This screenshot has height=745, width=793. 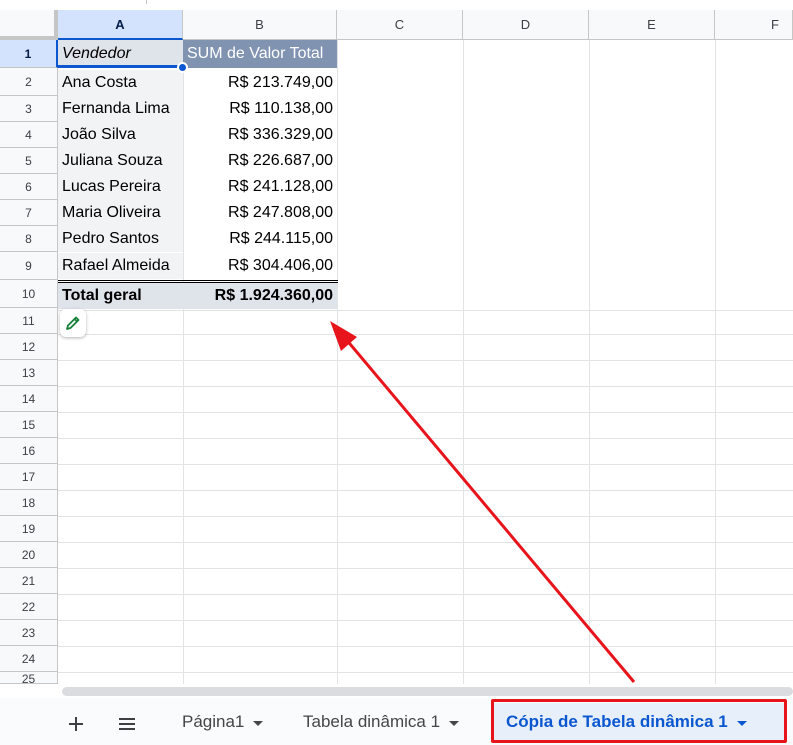 What do you see at coordinates (120, 266) in the screenshot?
I see `pivot-row-name: Rafael Almeida` at bounding box center [120, 266].